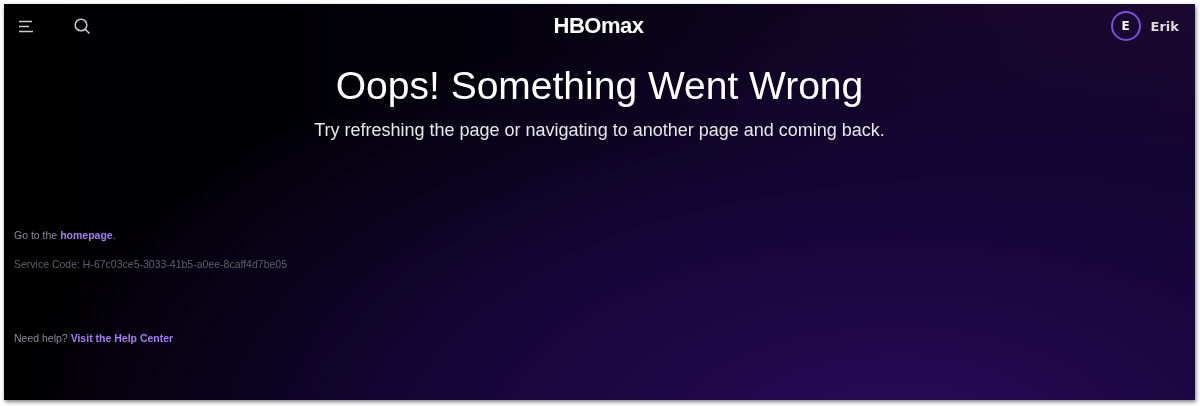 Image resolution: width=1200 pixels, height=406 pixels. What do you see at coordinates (122, 338) in the screenshot?
I see `help-center-link: Visit the Help Center` at bounding box center [122, 338].